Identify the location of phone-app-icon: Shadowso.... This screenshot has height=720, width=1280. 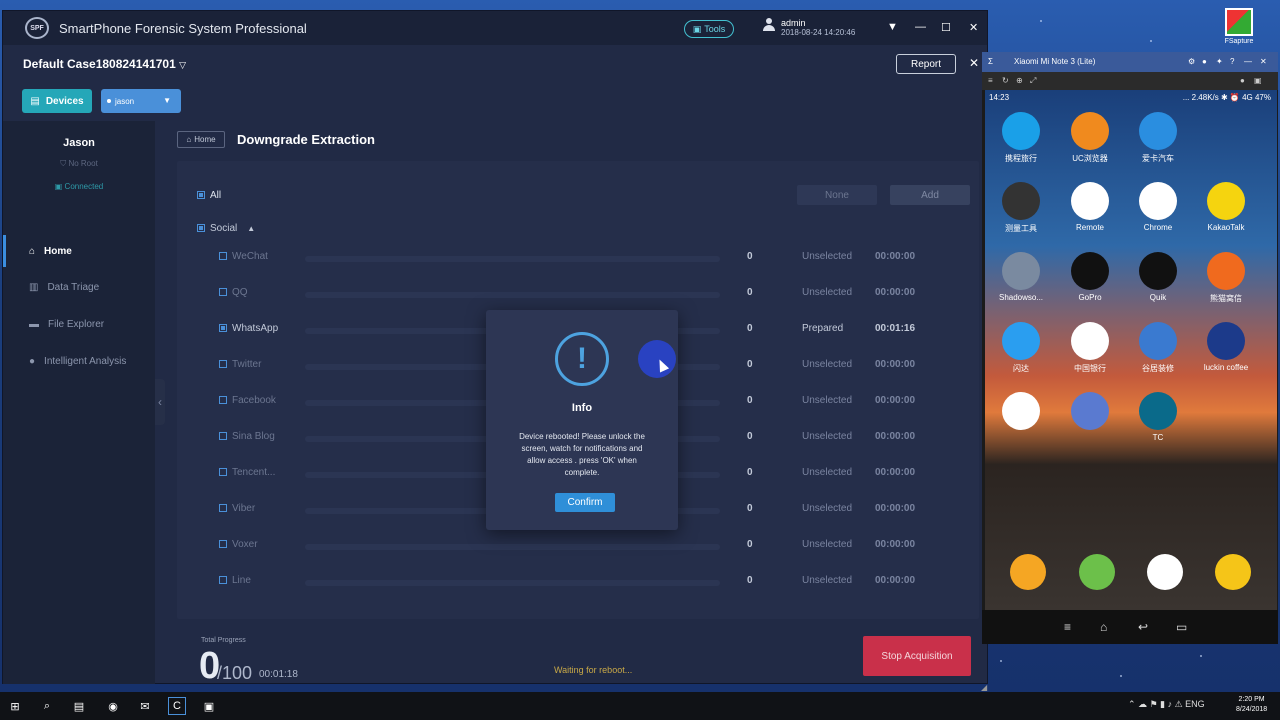
(1021, 277).